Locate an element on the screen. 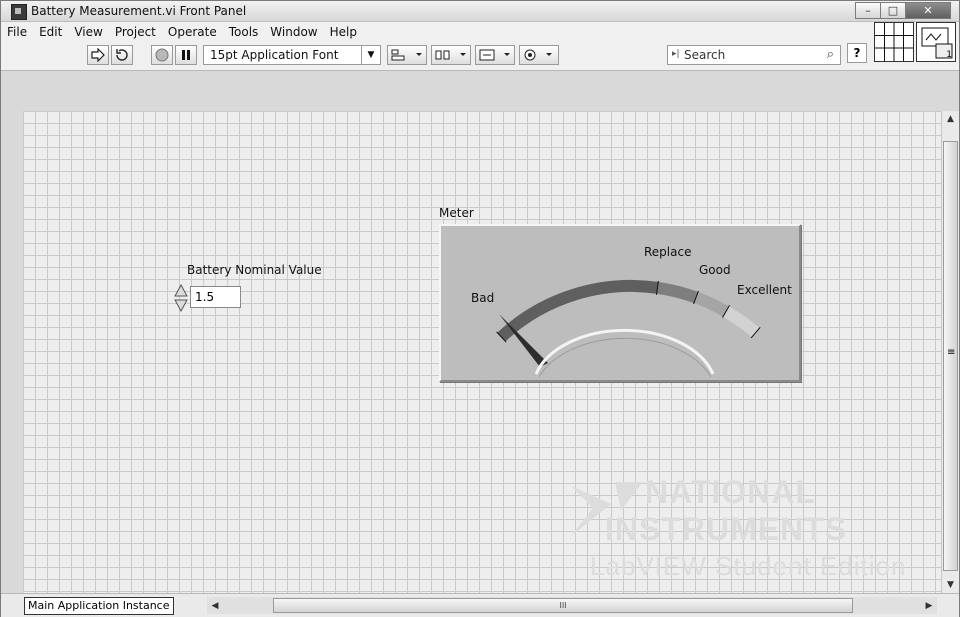  meter-pivot-dome is located at coordinates (624, 351).